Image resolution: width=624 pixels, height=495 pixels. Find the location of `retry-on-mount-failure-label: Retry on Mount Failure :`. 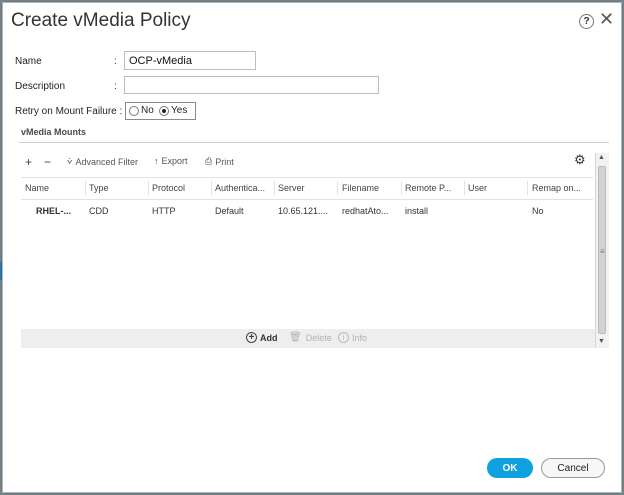

retry-on-mount-failure-label: Retry on Mount Failure : is located at coordinates (69, 111).